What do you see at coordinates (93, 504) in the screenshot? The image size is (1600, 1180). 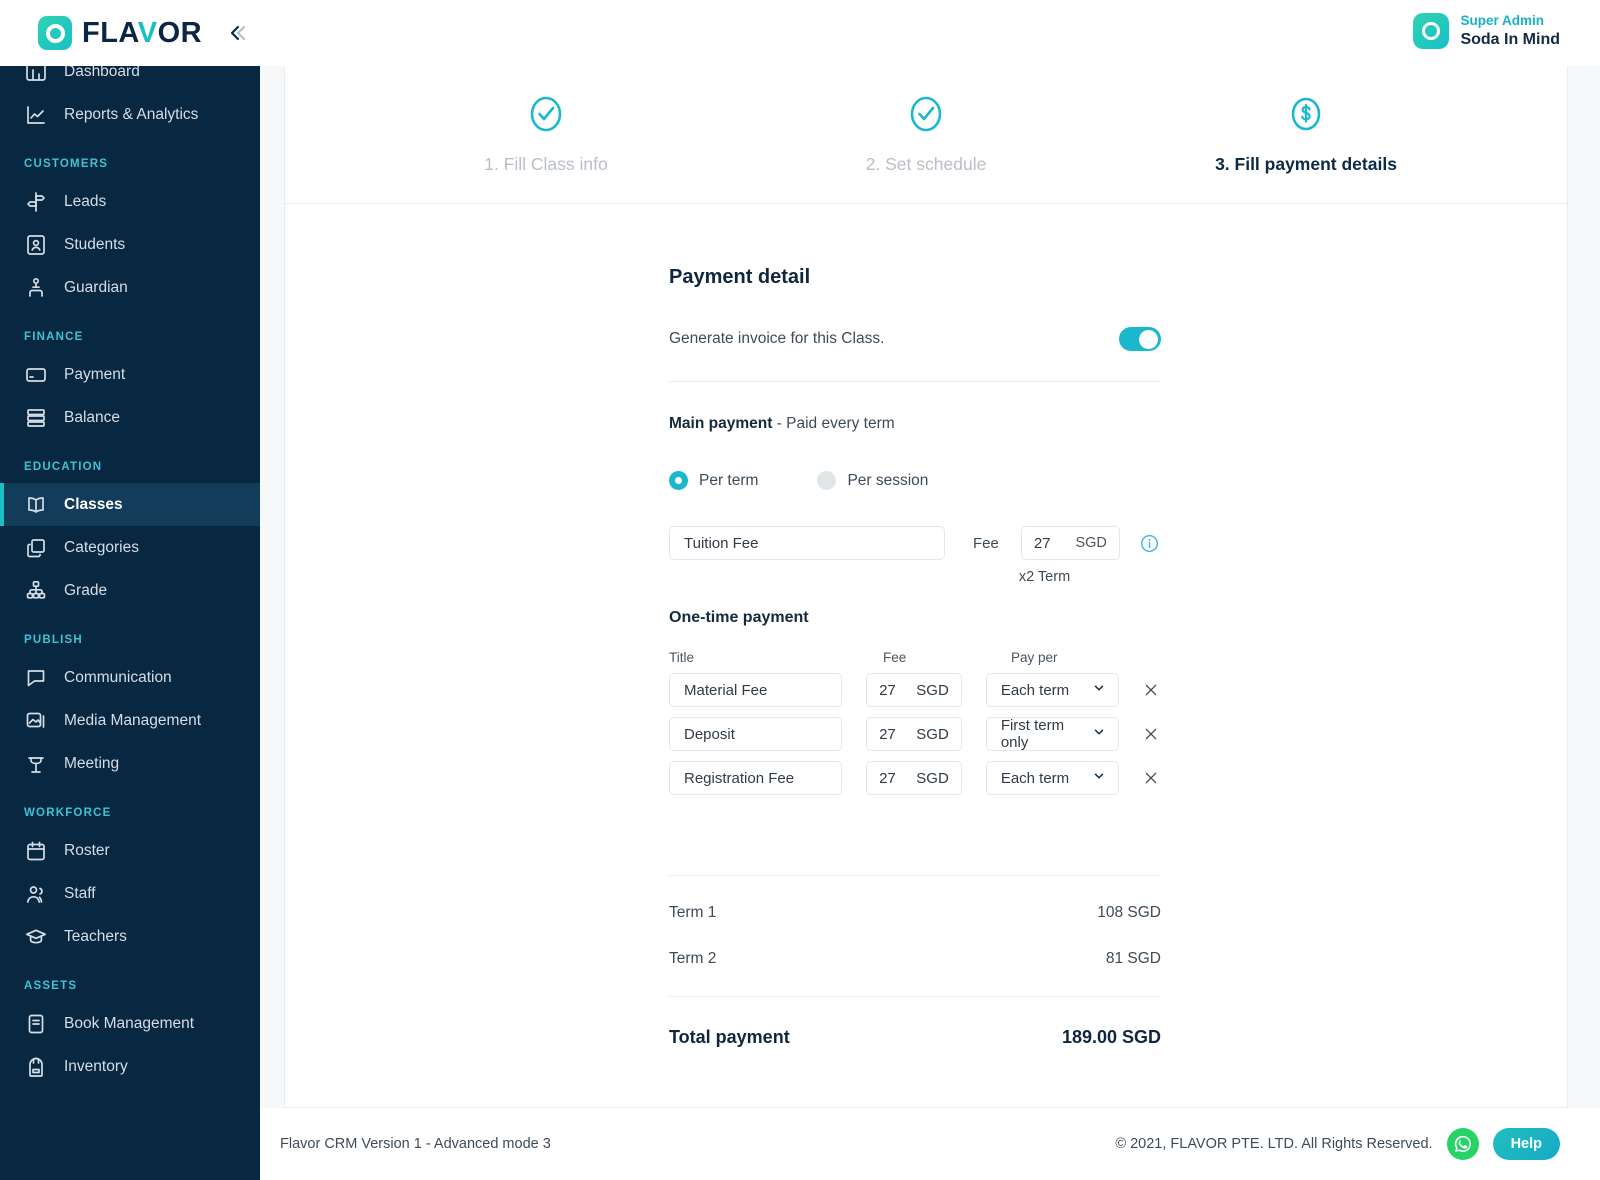 I see `sidebar-item-label: Classes` at bounding box center [93, 504].